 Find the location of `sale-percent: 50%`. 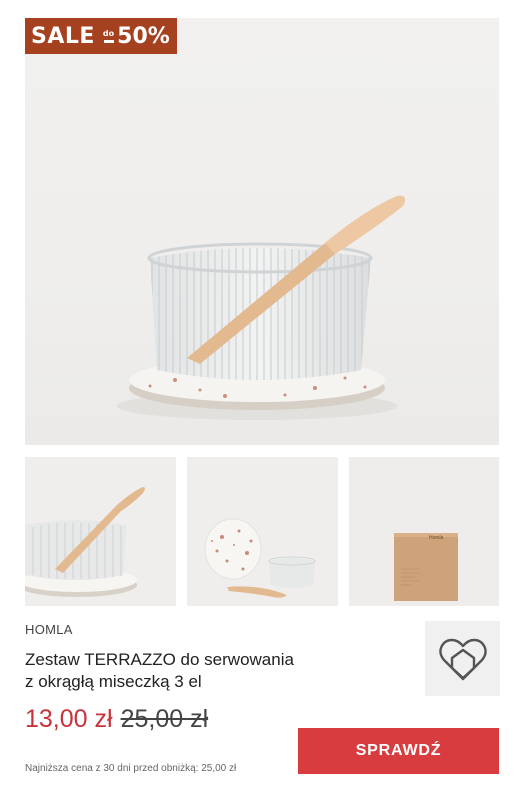

sale-percent: 50% is located at coordinates (143, 36).